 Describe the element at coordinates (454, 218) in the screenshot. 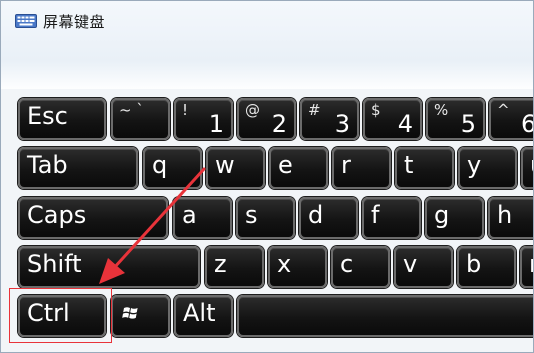

I see `key-g: g` at that location.